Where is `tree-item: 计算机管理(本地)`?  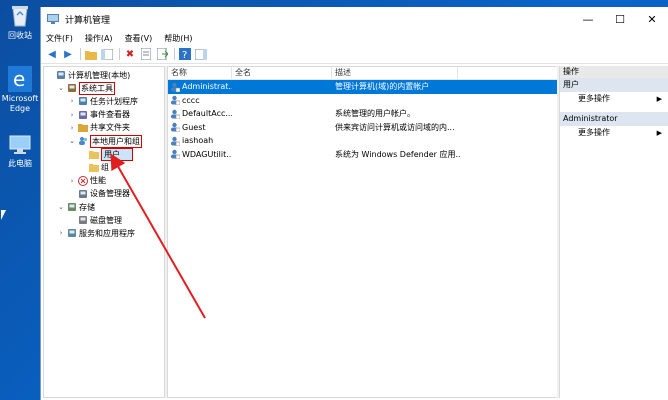
tree-item: 计算机管理(本地) is located at coordinates (88, 75).